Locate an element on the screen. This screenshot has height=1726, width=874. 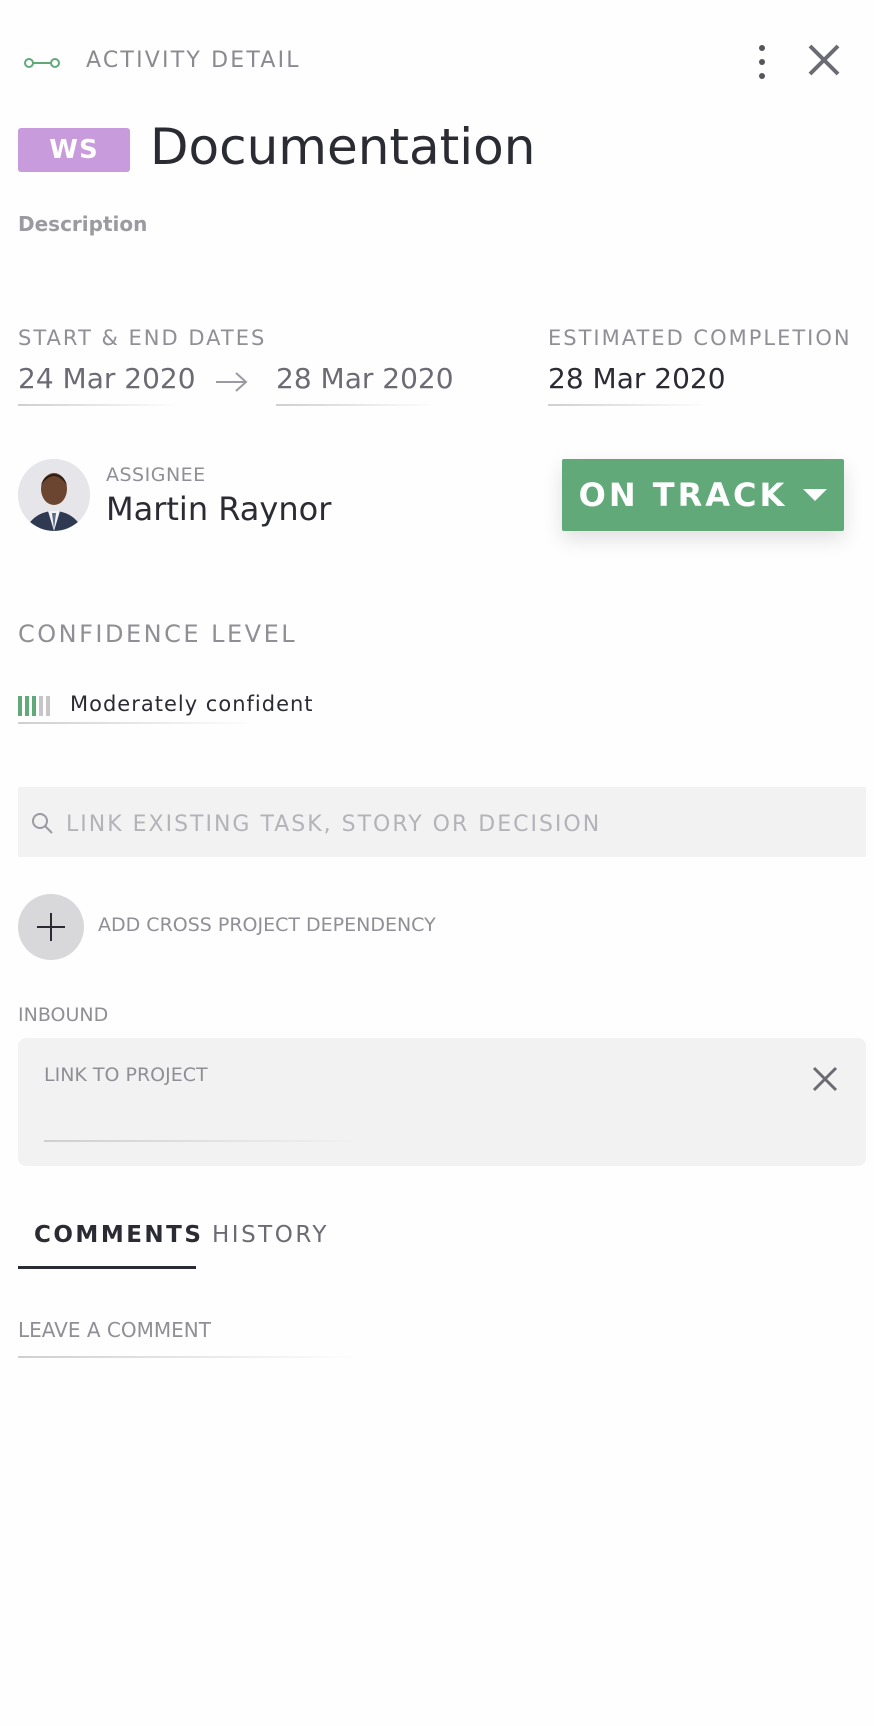
estimated-completion-date: 28 Mar 2020 is located at coordinates (637, 378).